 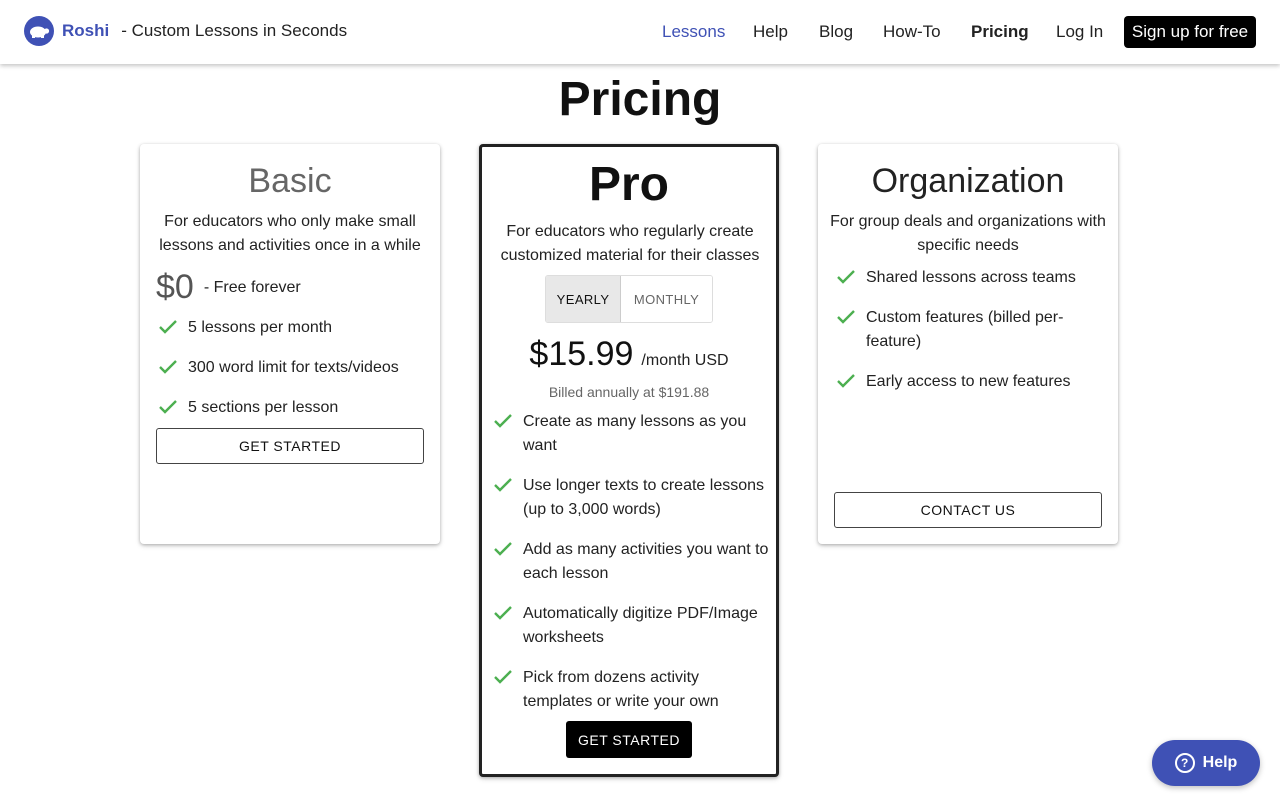 I want to click on plan-price: $15.99 /month USD, so click(x=629, y=354).